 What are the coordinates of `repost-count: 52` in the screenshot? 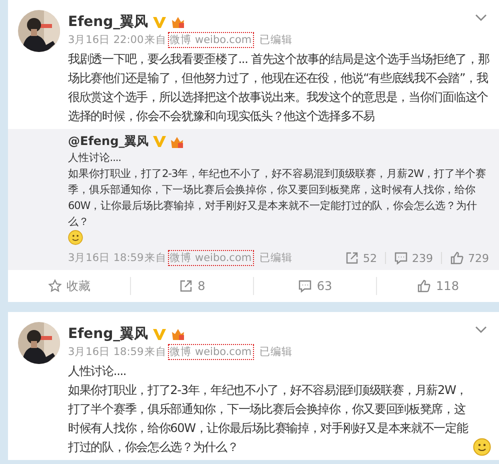 It's located at (361, 258).